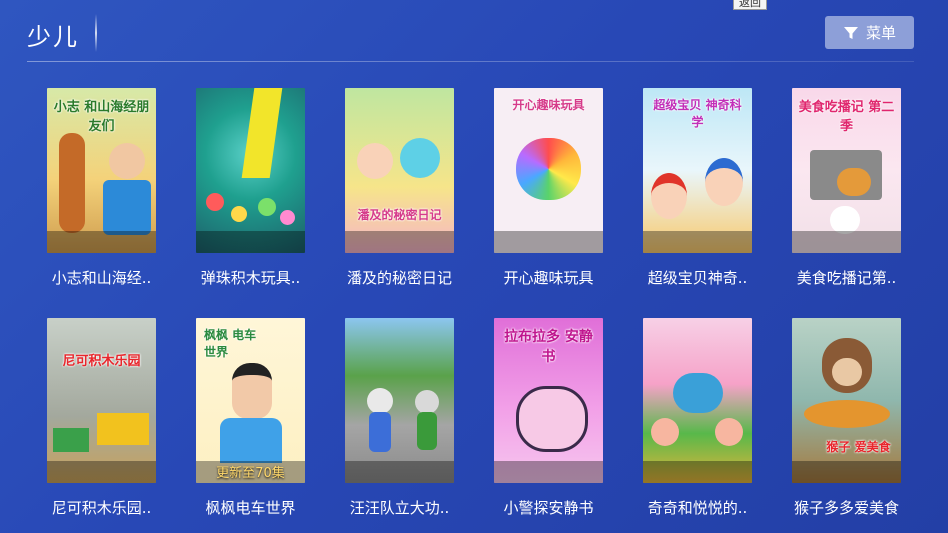 This screenshot has width=948, height=533. I want to click on video-card: 弹珠积木玩具.., so click(250, 193).